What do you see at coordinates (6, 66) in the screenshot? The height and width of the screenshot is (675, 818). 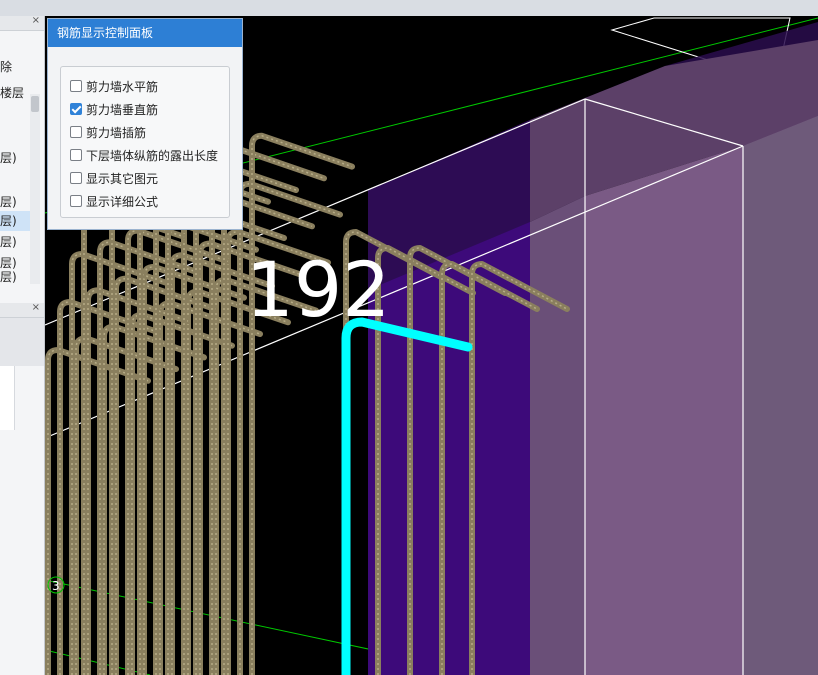 I see `delete-button: 除` at bounding box center [6, 66].